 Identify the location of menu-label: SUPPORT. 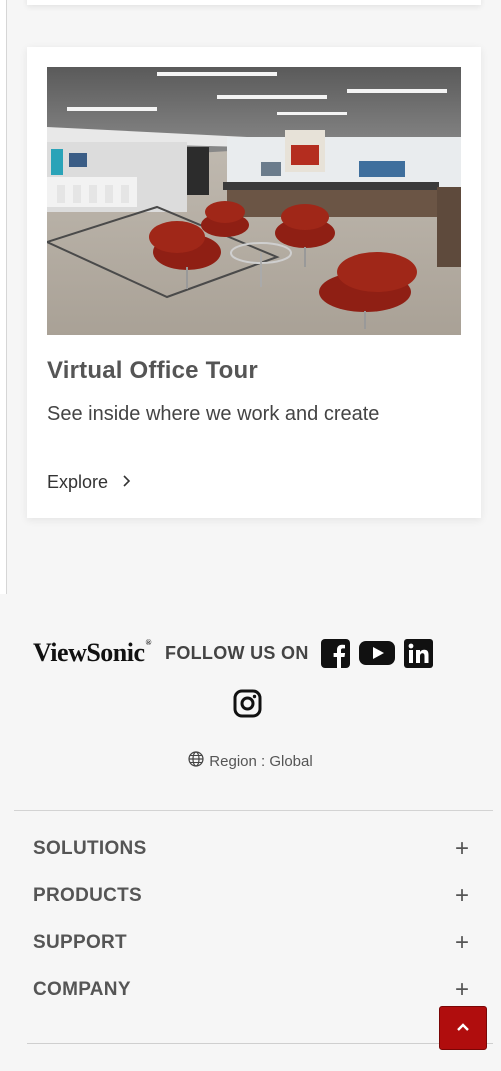
(80, 942).